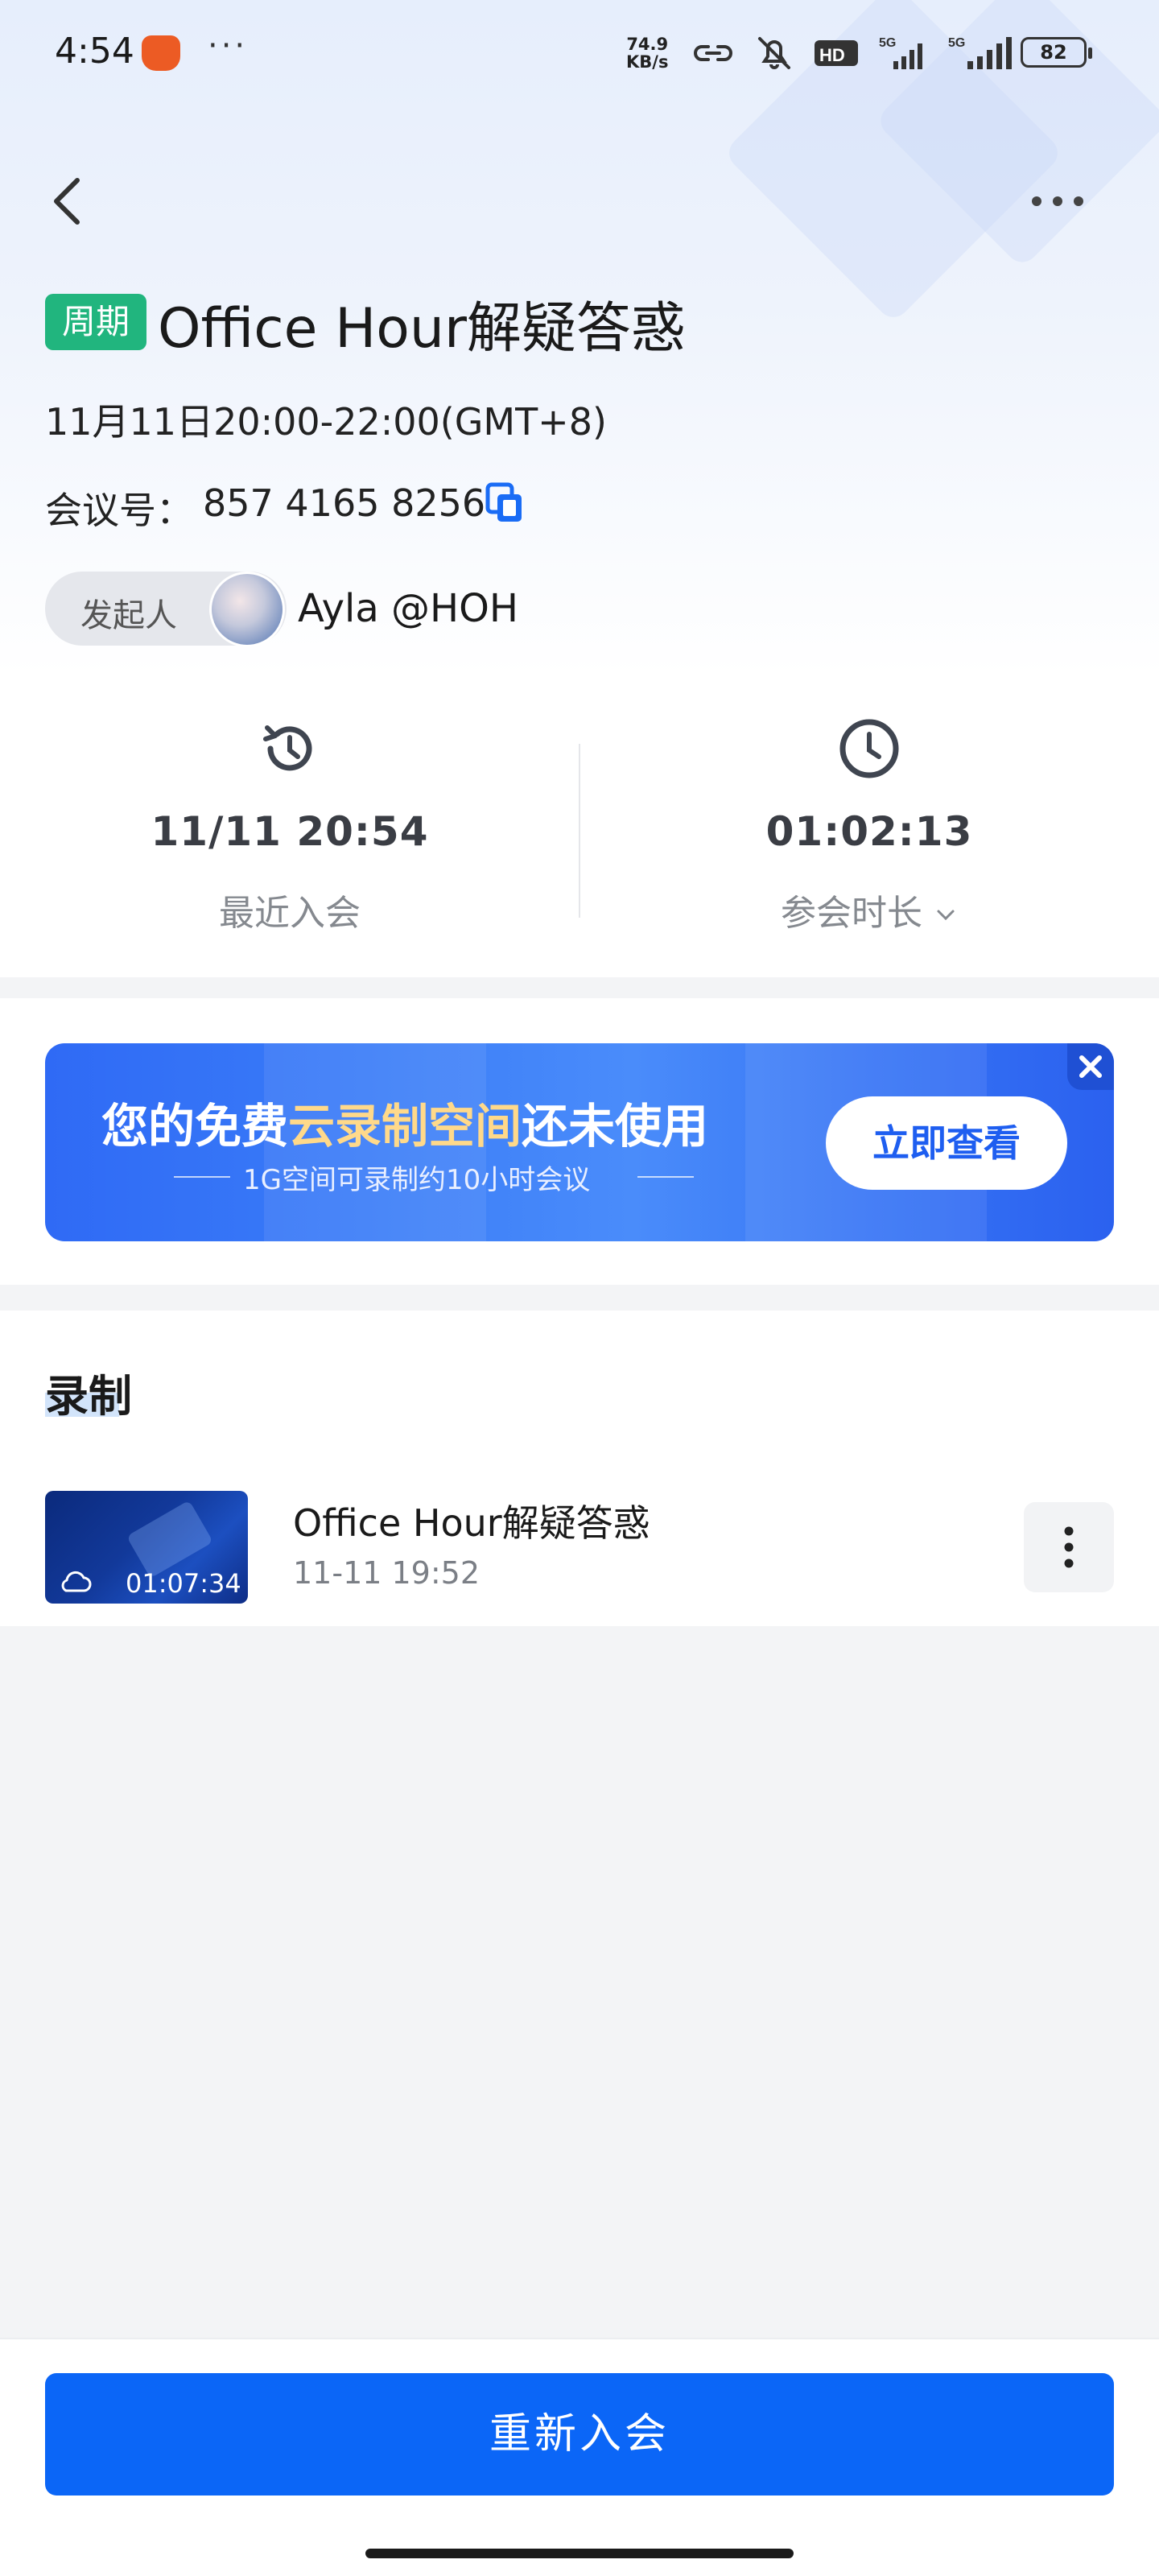 This screenshot has width=1159, height=2576. What do you see at coordinates (713, 53) in the screenshot?
I see `link-icon` at bounding box center [713, 53].